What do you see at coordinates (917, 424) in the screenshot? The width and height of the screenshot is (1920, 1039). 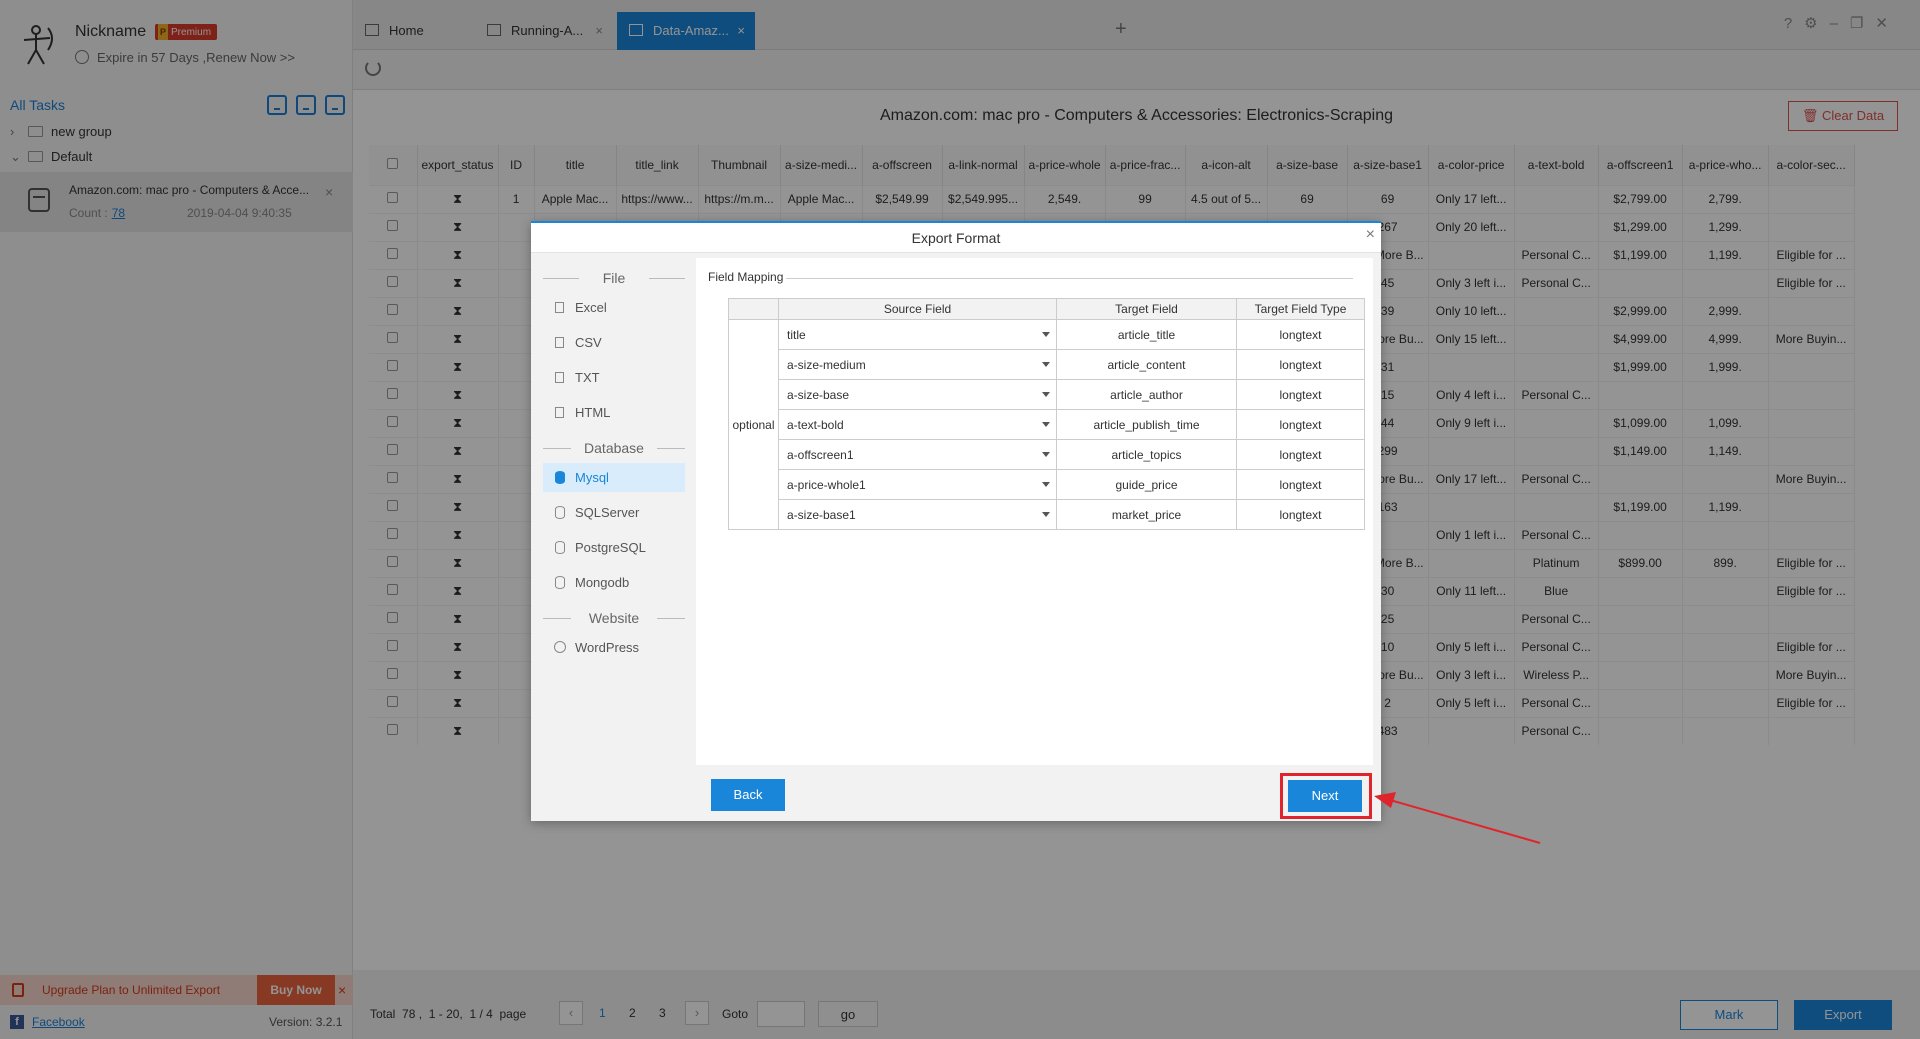 I see `source-field-select: a-text-bold` at bounding box center [917, 424].